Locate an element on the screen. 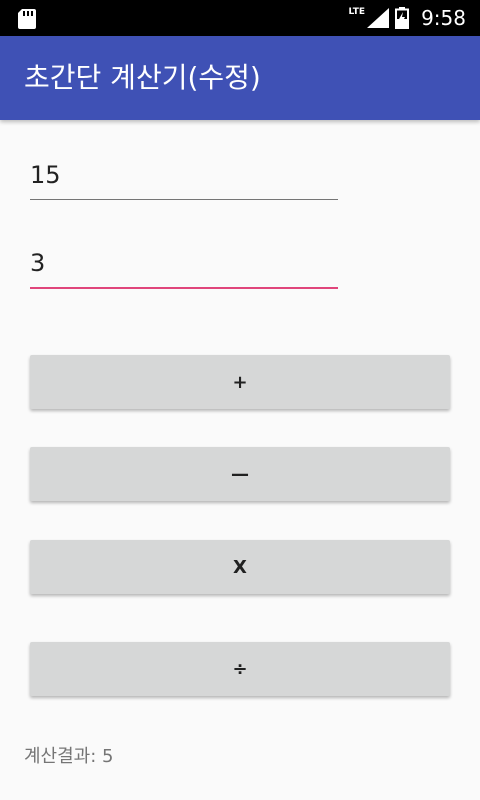  first-number-input is located at coordinates (184, 178).